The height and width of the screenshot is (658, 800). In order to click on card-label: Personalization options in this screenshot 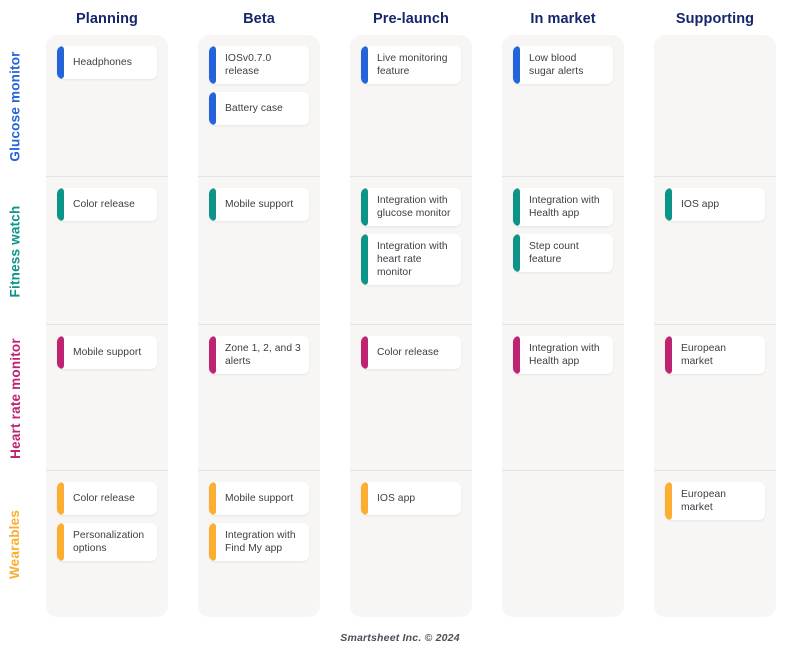, I will do `click(109, 542)`.